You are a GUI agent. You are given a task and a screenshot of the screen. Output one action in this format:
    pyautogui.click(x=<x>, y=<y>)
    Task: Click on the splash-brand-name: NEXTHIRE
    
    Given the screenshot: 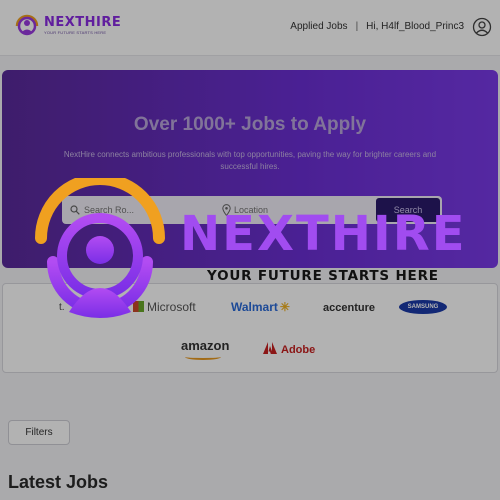 What is the action you would take?
    pyautogui.click(x=323, y=234)
    